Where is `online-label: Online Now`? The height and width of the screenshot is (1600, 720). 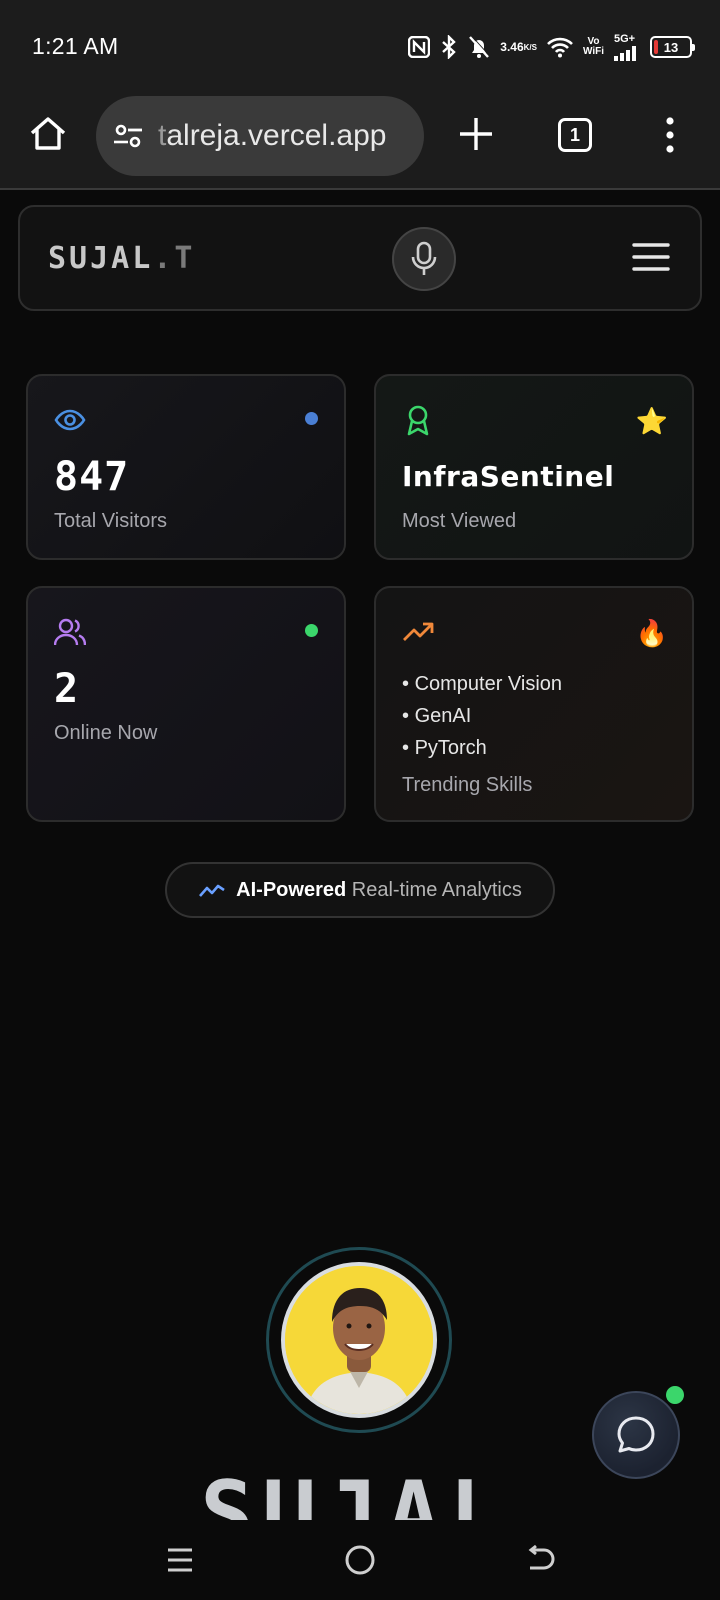 online-label: Online Now is located at coordinates (106, 733).